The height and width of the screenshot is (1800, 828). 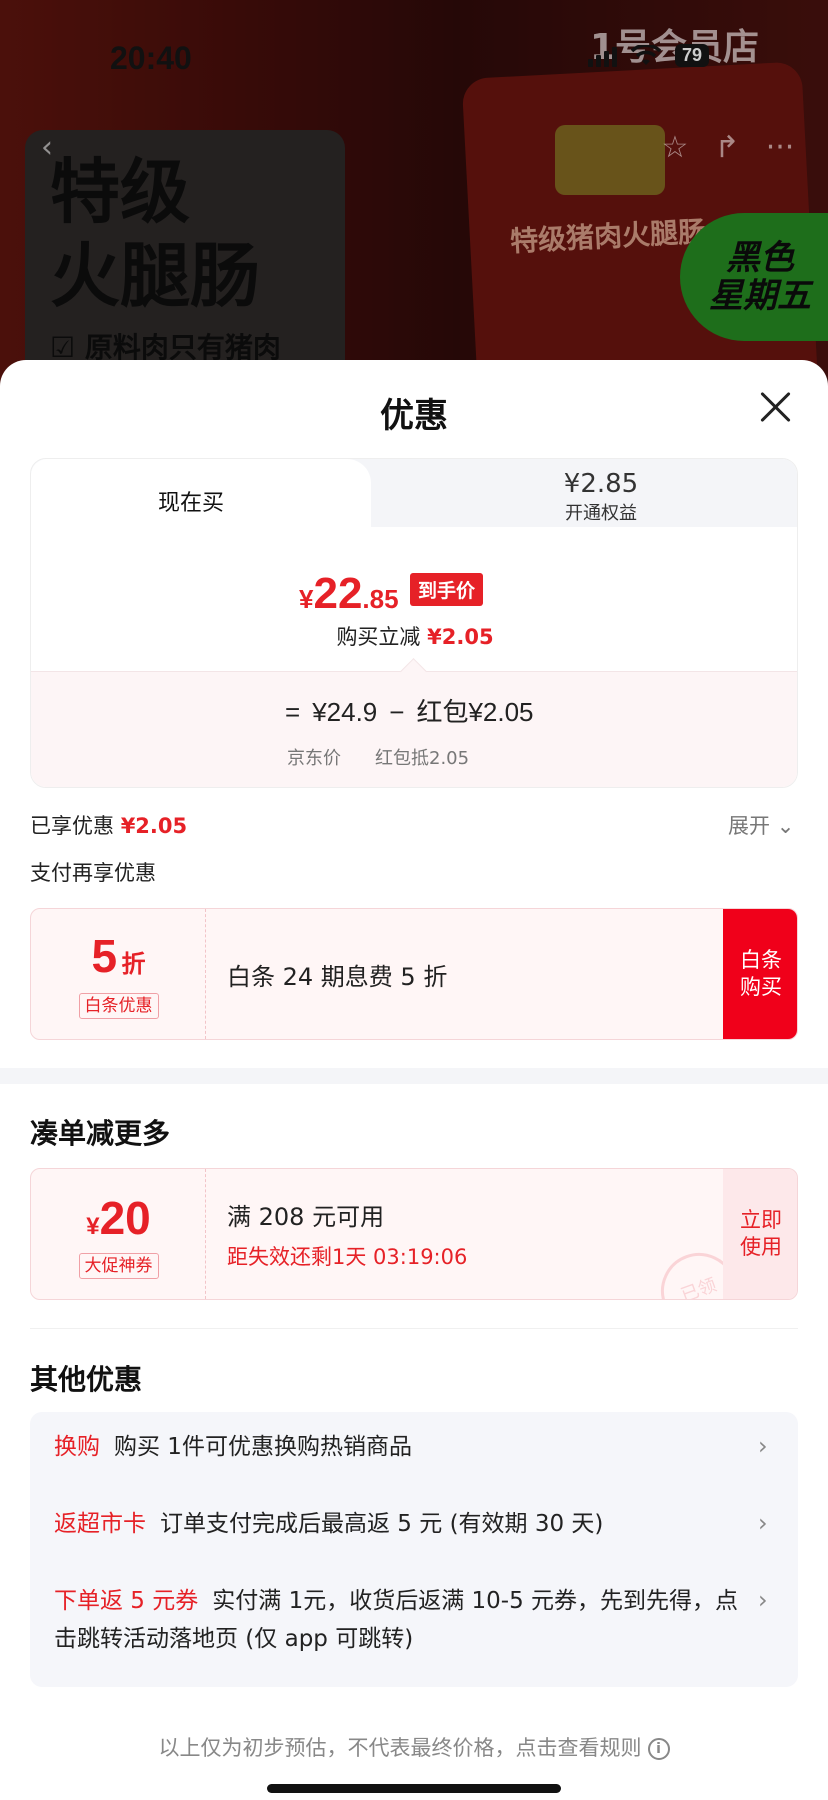 I want to click on pay-more-label: 支付再享优惠, so click(x=93, y=873).